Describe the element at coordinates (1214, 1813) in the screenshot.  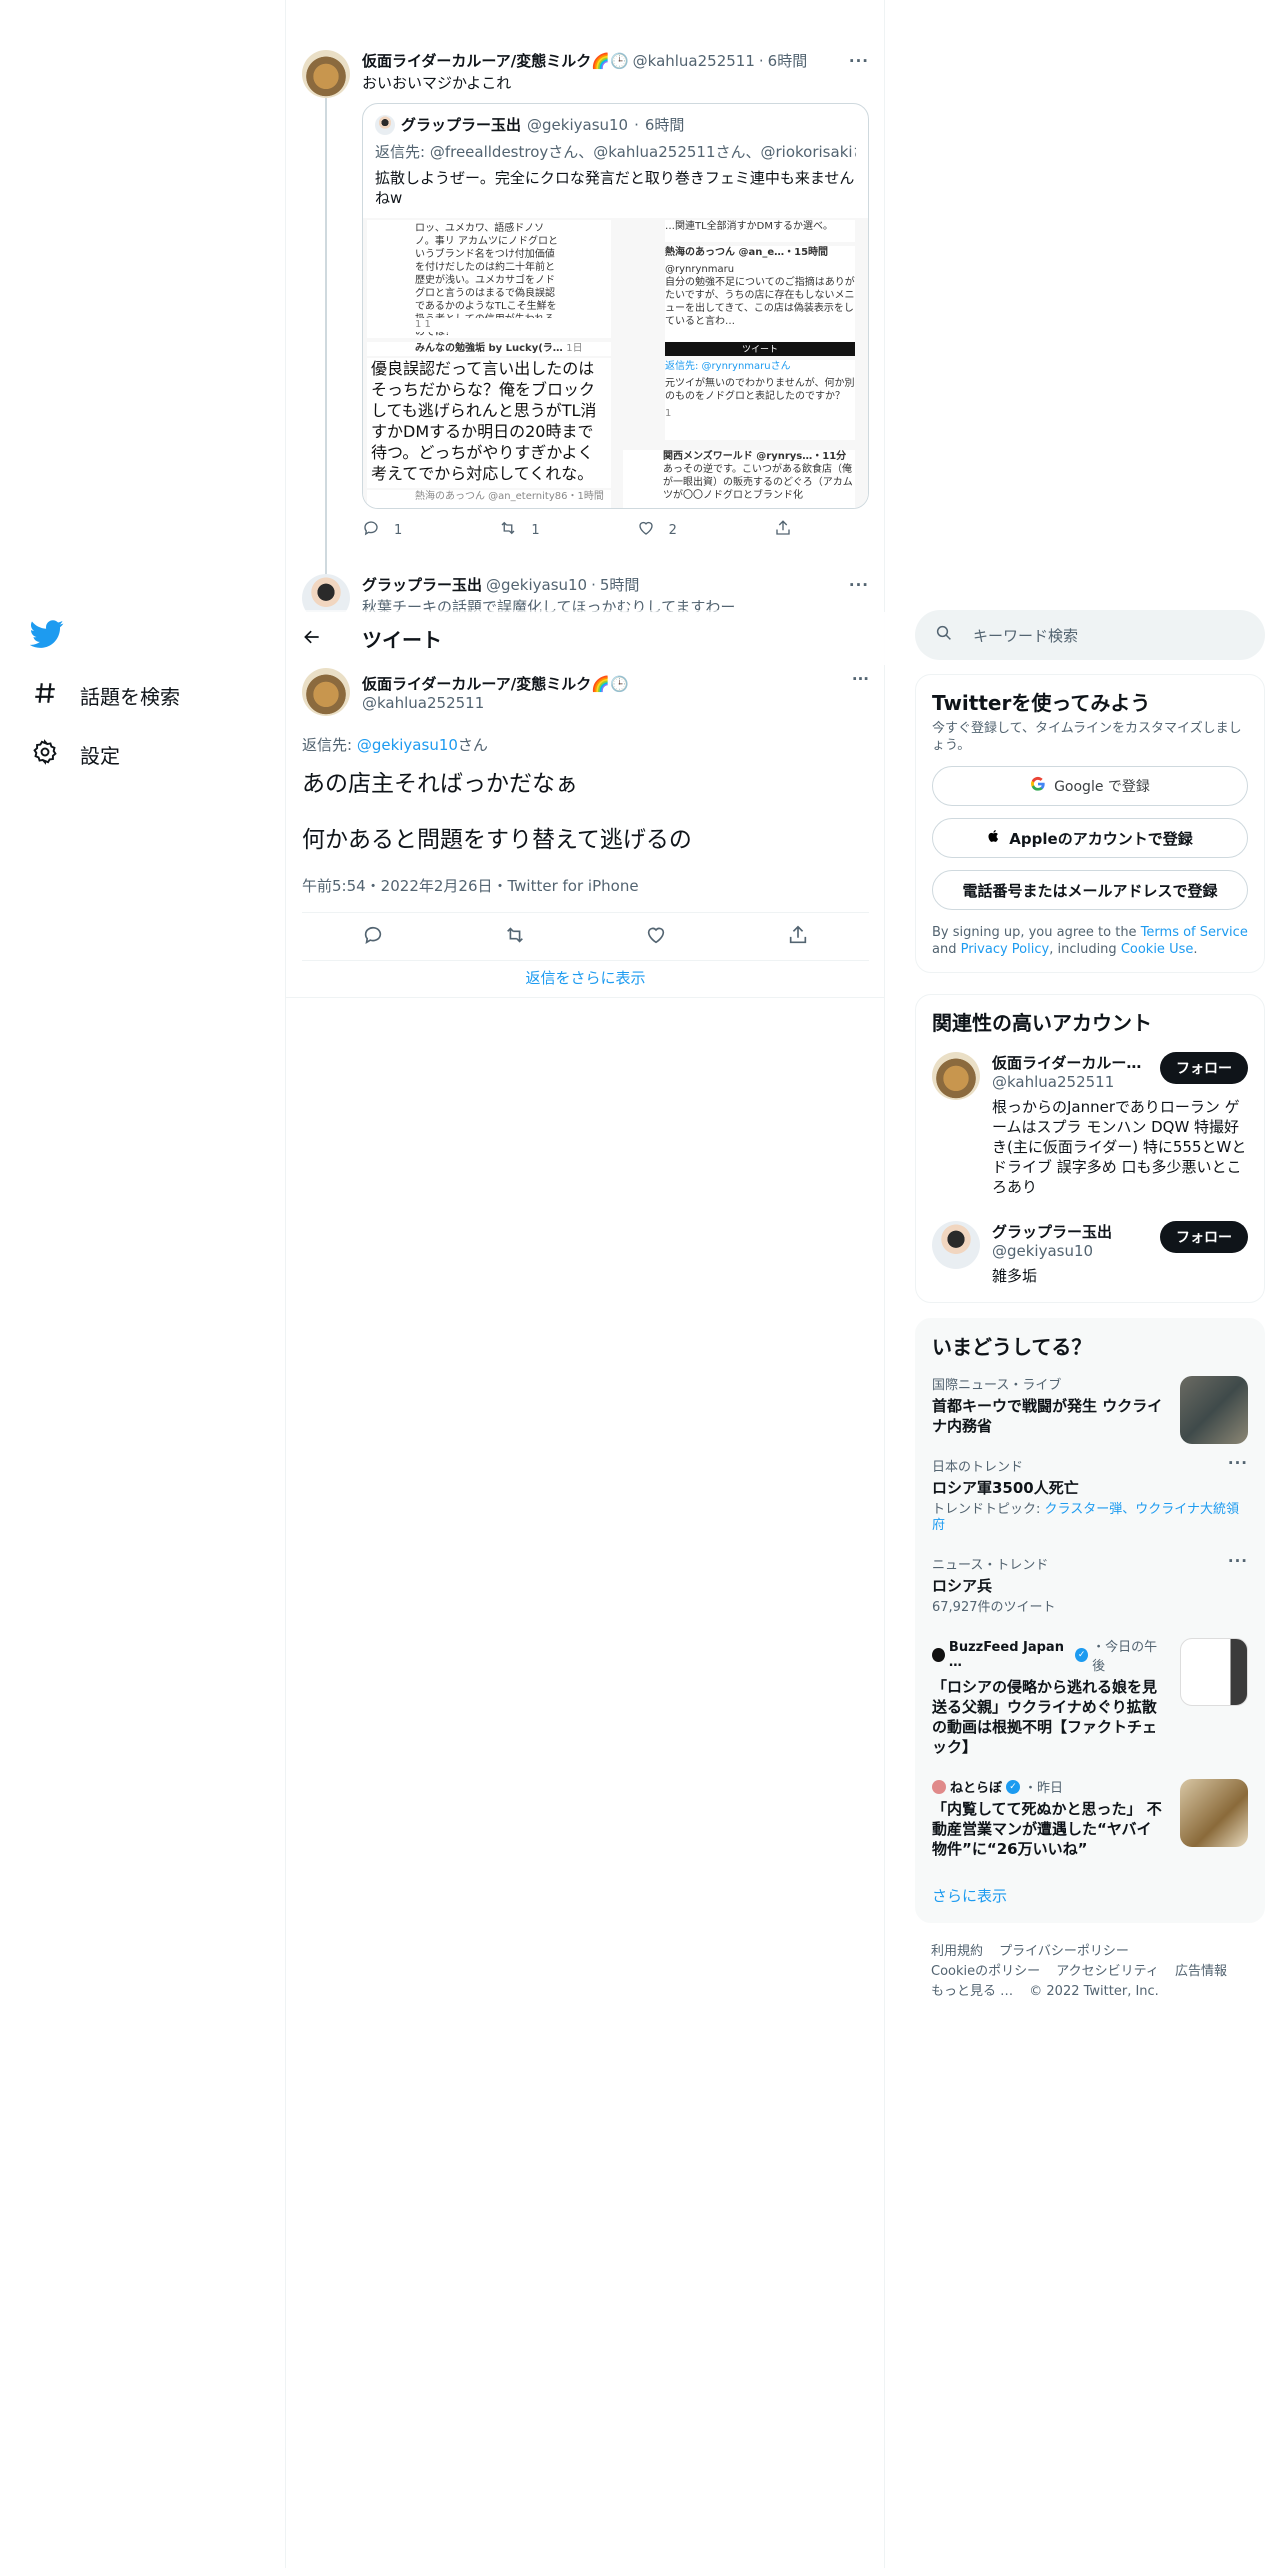
I see `trend-thumbnail` at that location.